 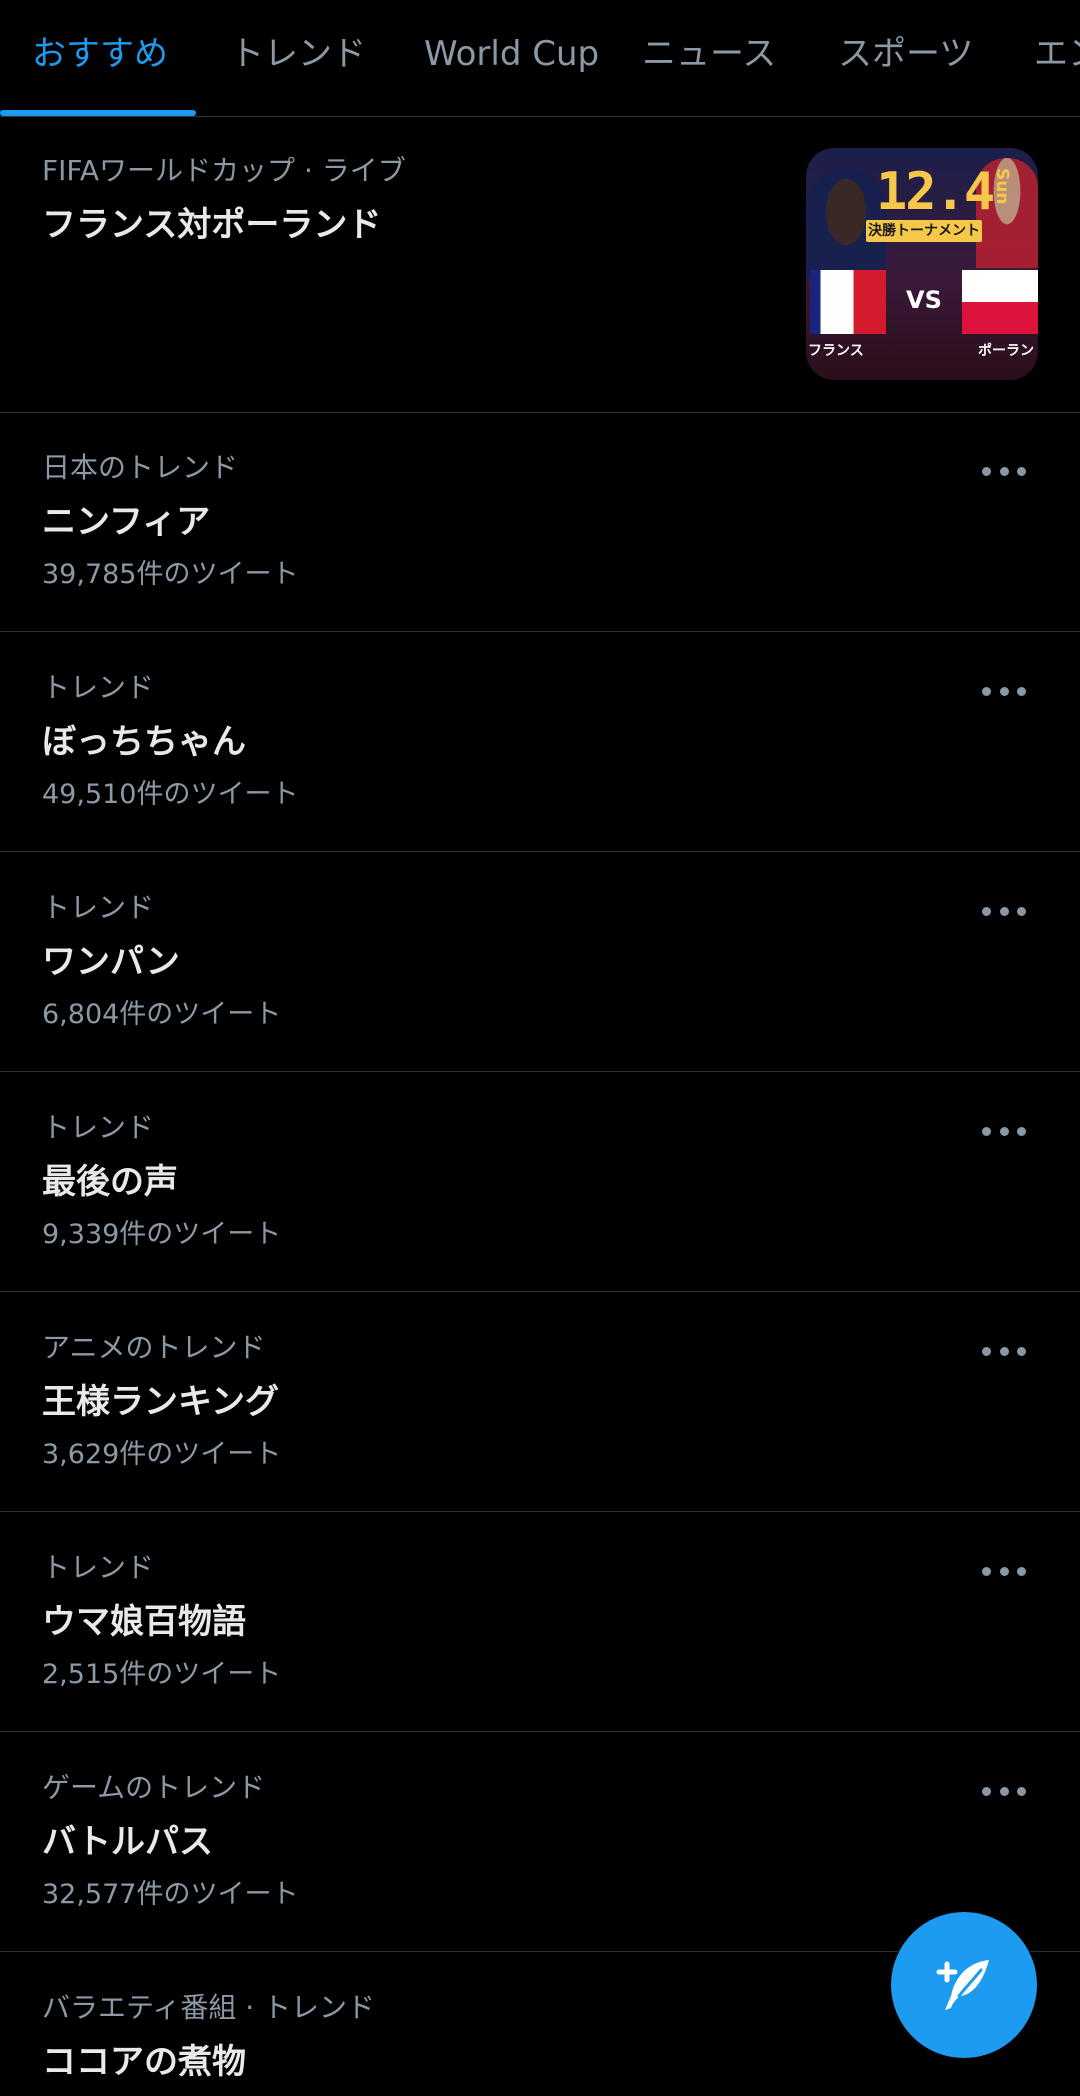 I want to click on tab-world-cup: World Cup, so click(x=511, y=56).